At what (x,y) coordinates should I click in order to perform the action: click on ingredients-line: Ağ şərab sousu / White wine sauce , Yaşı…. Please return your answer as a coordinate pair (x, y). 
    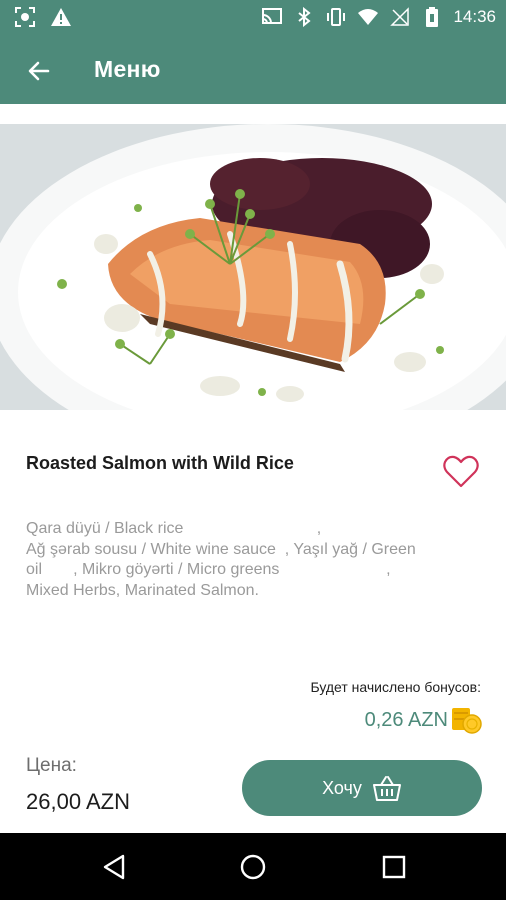
    Looking at the image, I should click on (221, 549).